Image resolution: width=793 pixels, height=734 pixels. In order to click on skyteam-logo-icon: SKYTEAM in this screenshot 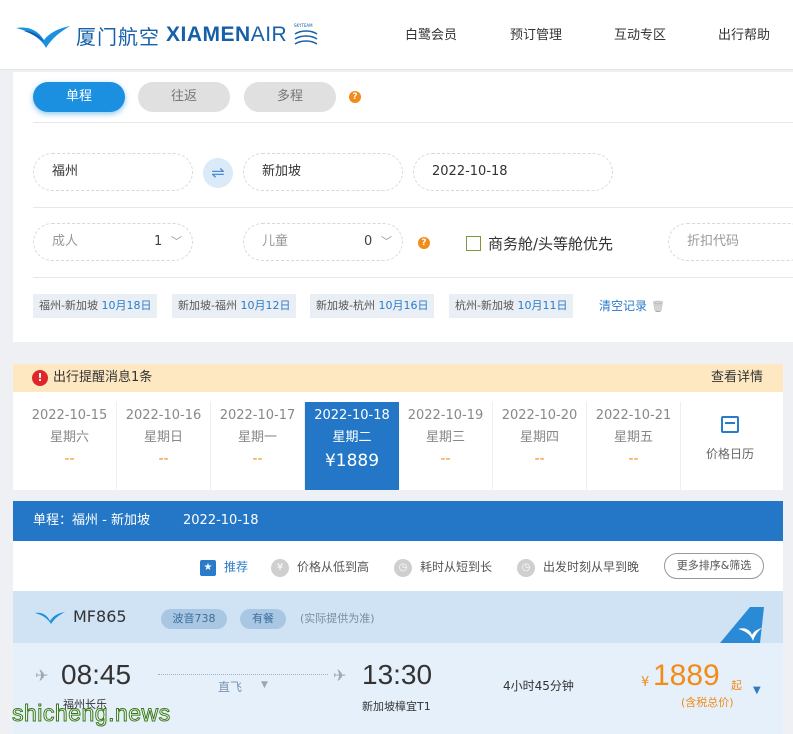, I will do `click(306, 34)`.